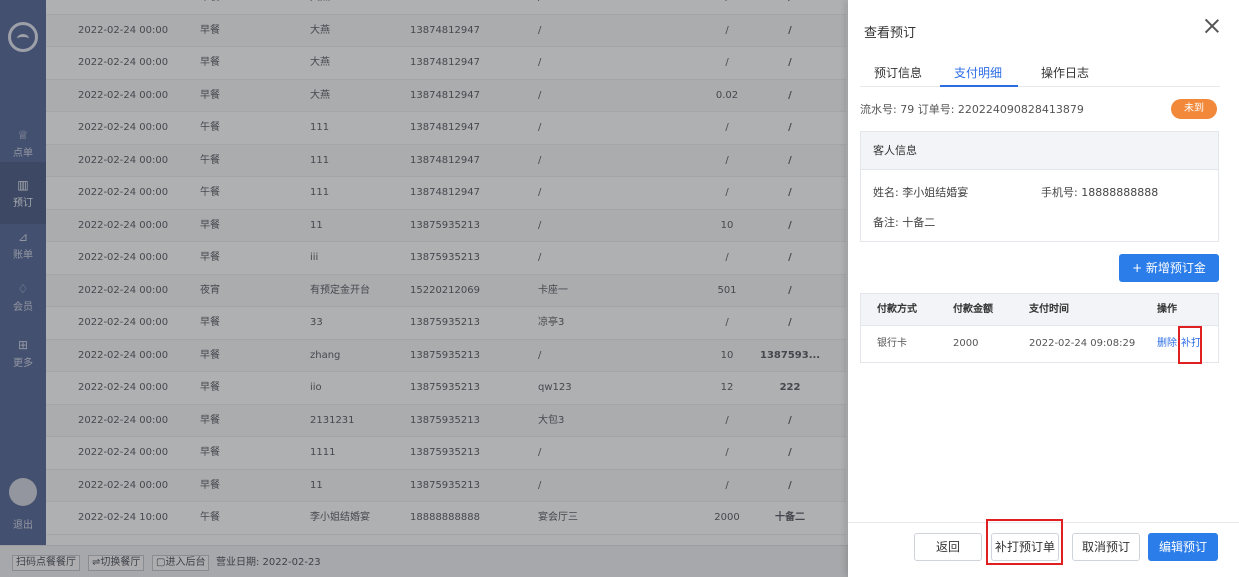 The image size is (1239, 577). What do you see at coordinates (1100, 192) in the screenshot?
I see `guest-phone: 手机号: 18888888888` at bounding box center [1100, 192].